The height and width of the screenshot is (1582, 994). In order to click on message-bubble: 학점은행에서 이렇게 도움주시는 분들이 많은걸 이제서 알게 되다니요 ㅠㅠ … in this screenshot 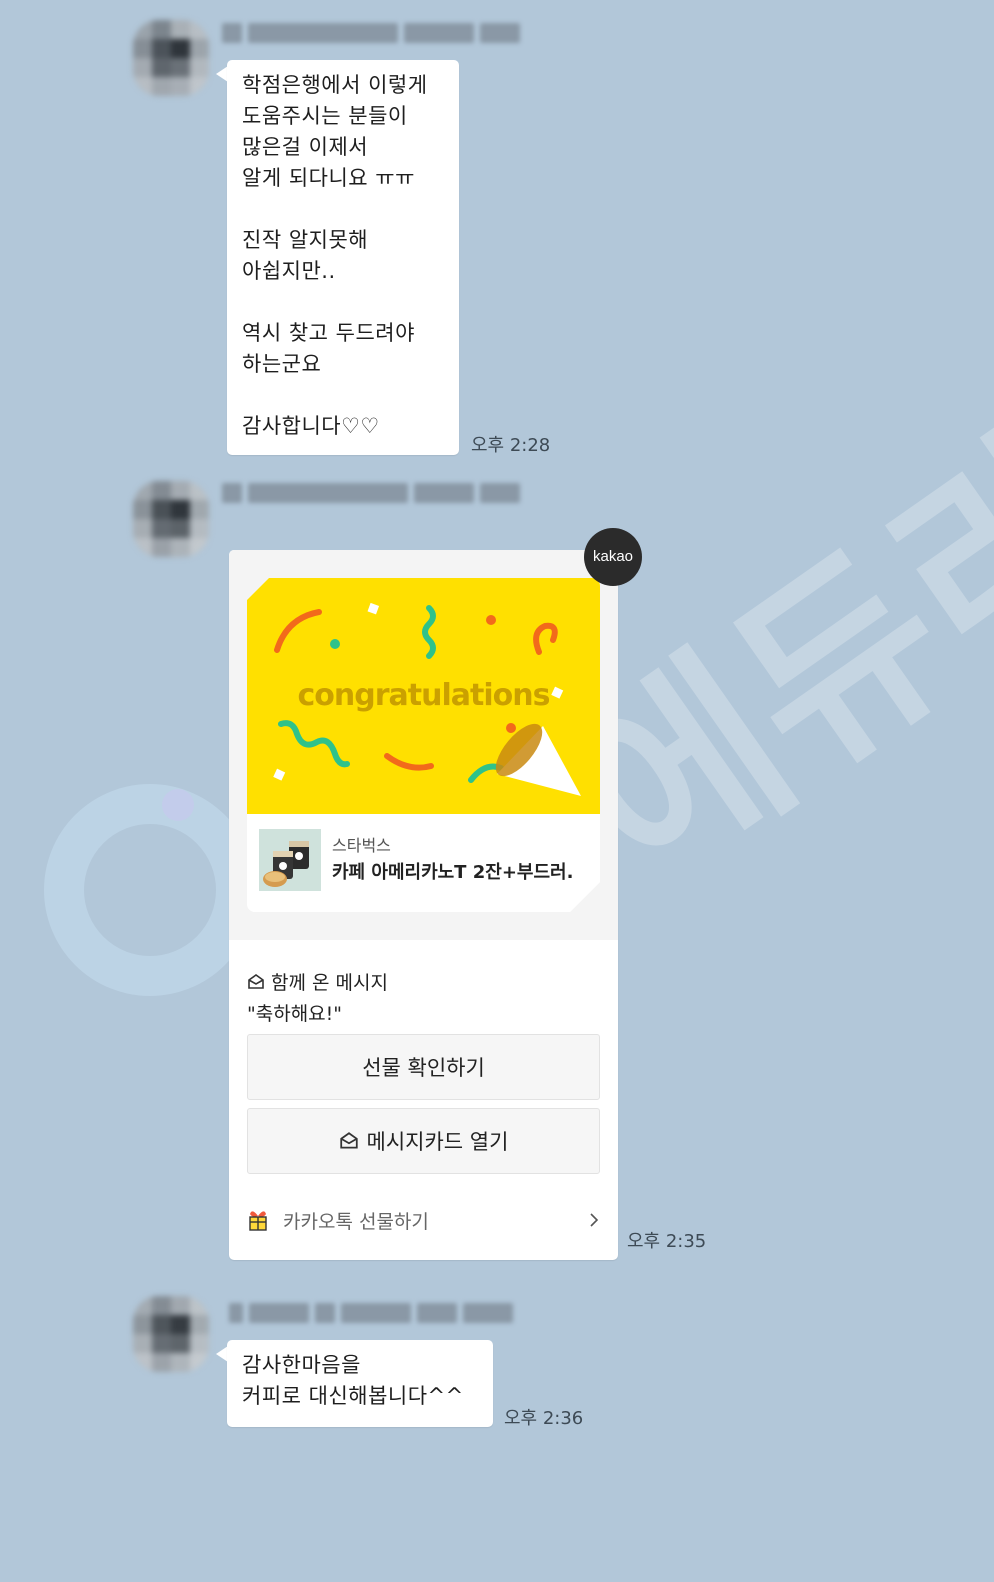, I will do `click(343, 257)`.